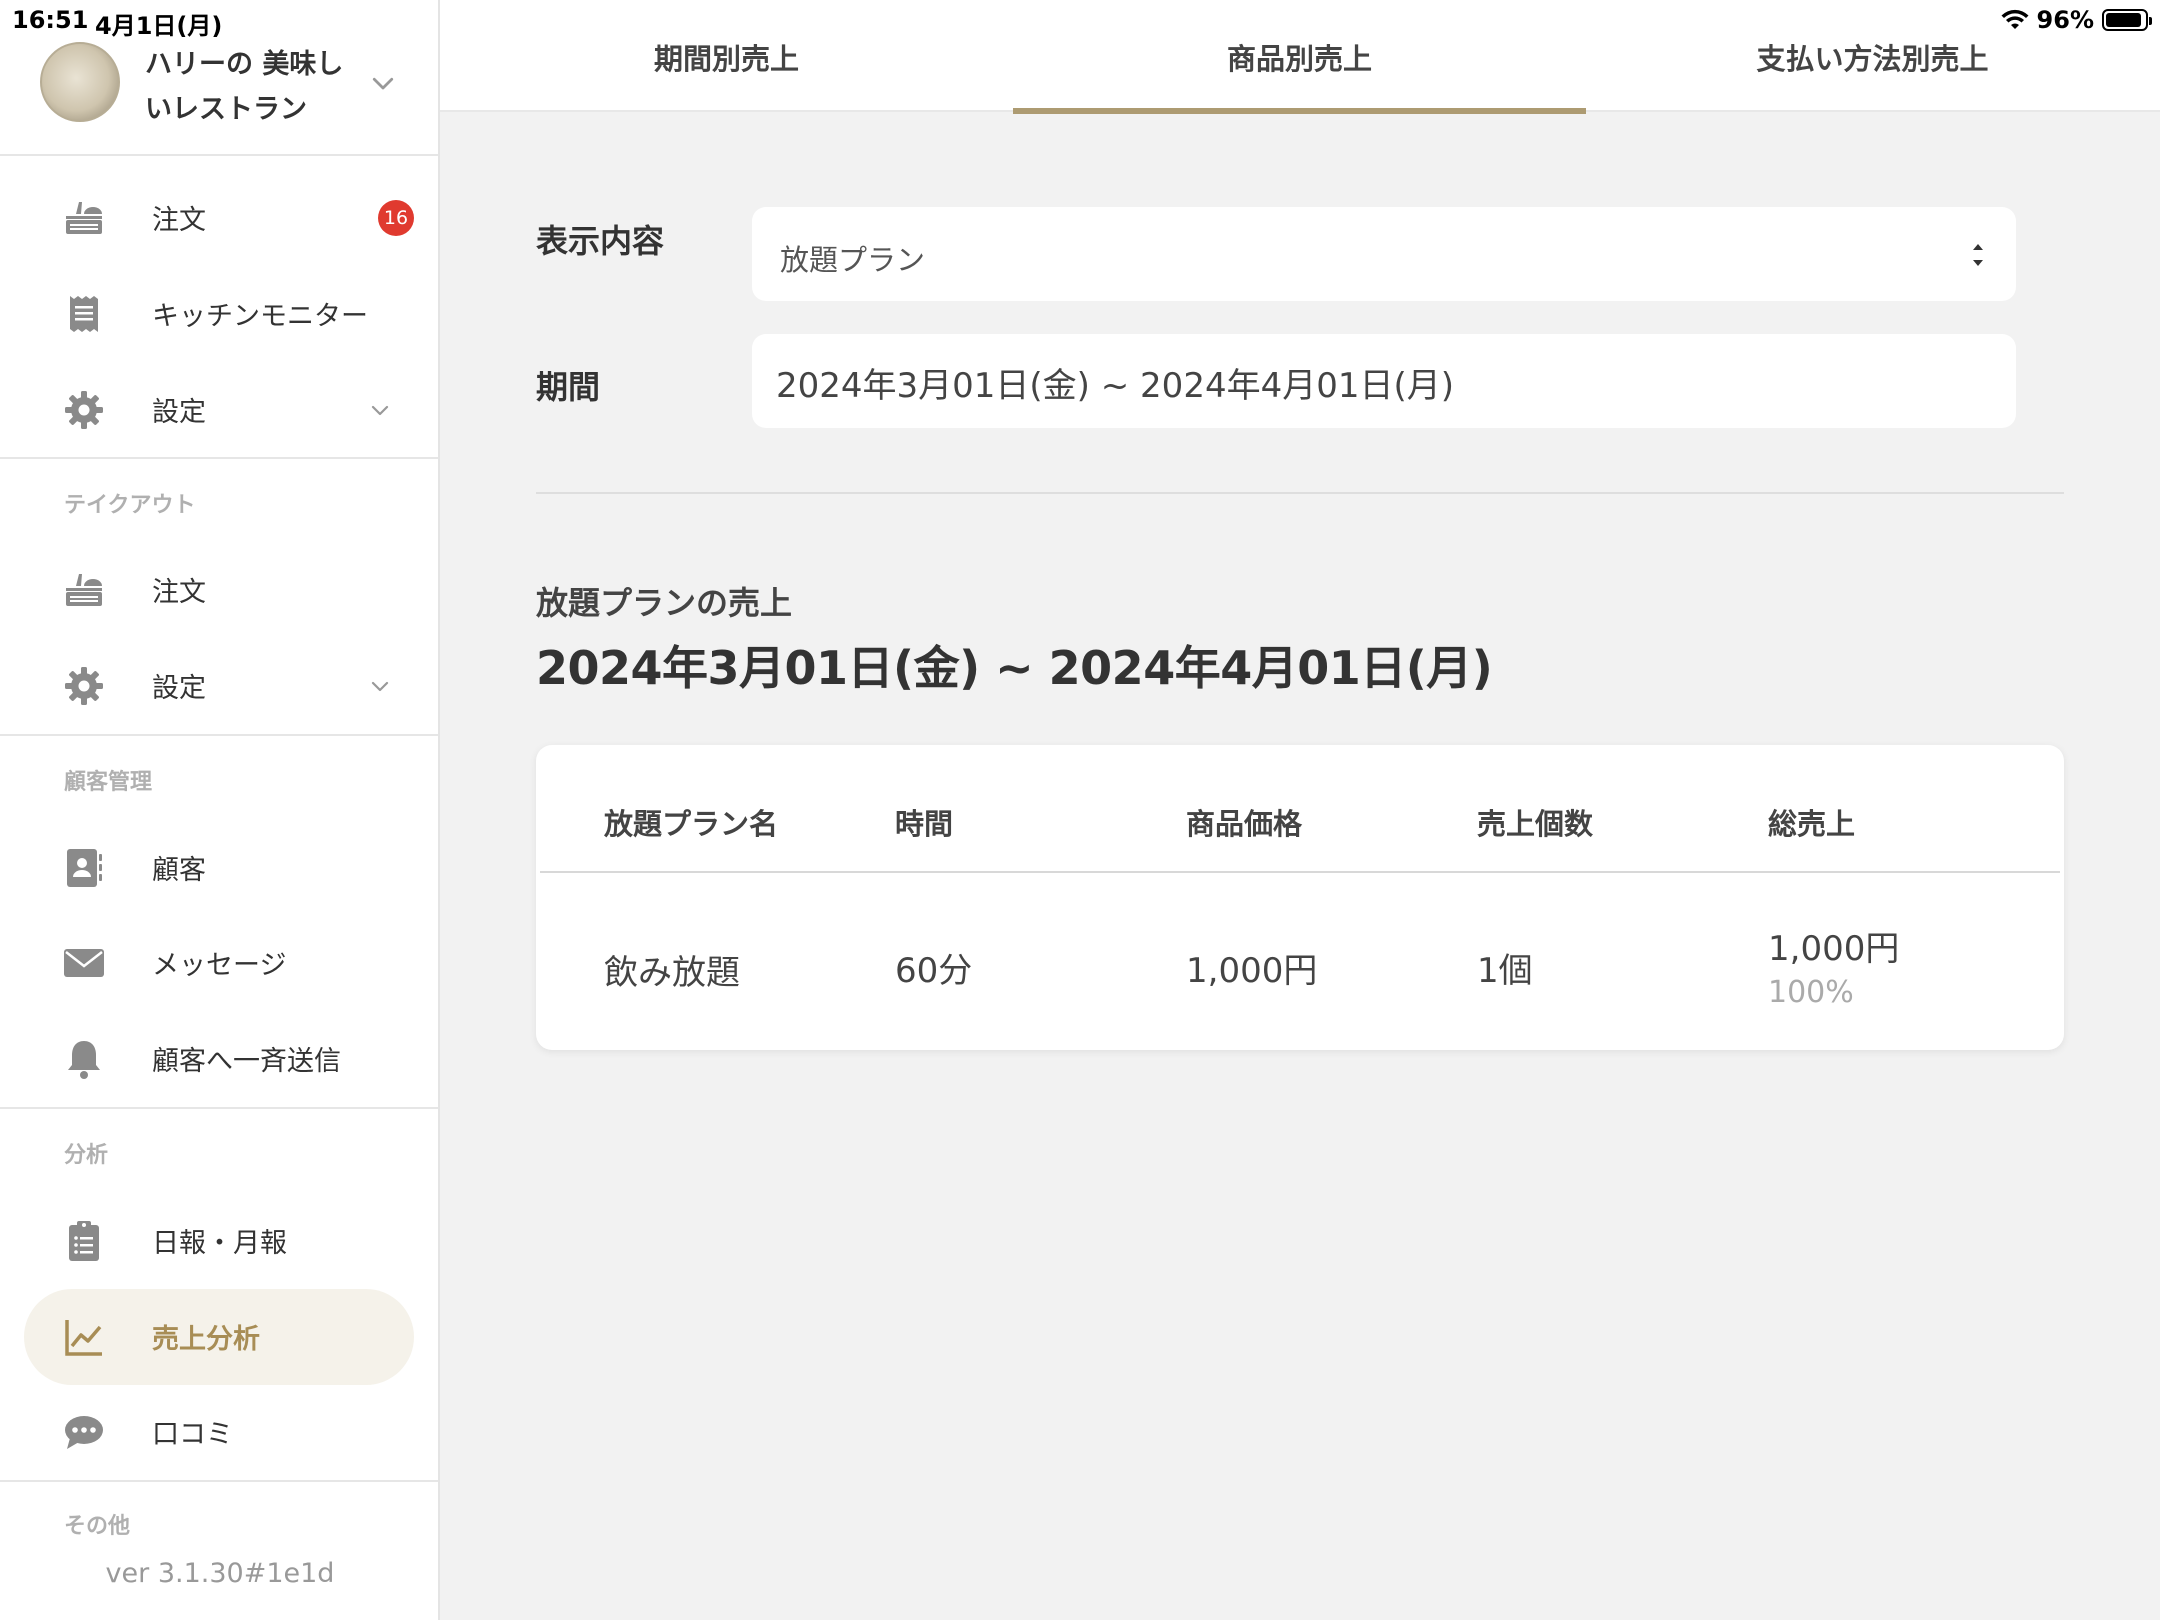 This screenshot has height=1620, width=2160. Describe the element at coordinates (219, 1243) in the screenshot. I see `sidebar-item-label: 日報・月報` at that location.